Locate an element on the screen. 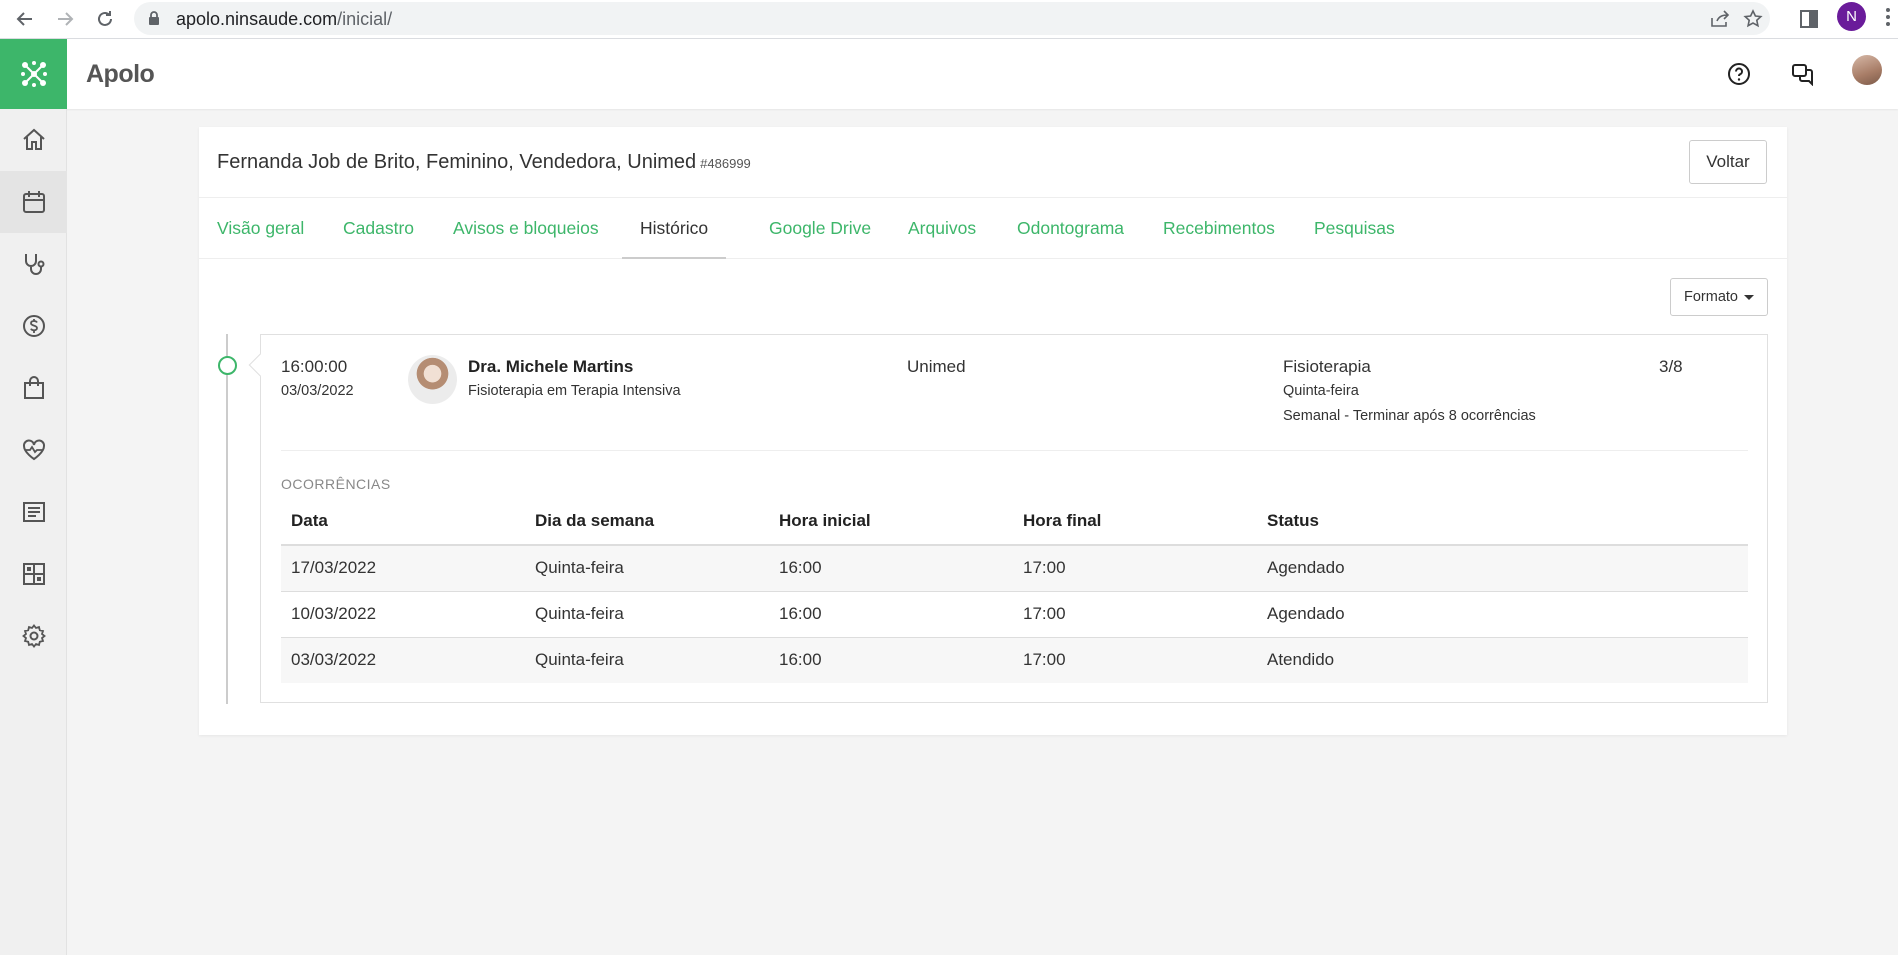 Image resolution: width=1898 pixels, height=955 pixels. cell-status: Atendido is located at coordinates (1502, 660).